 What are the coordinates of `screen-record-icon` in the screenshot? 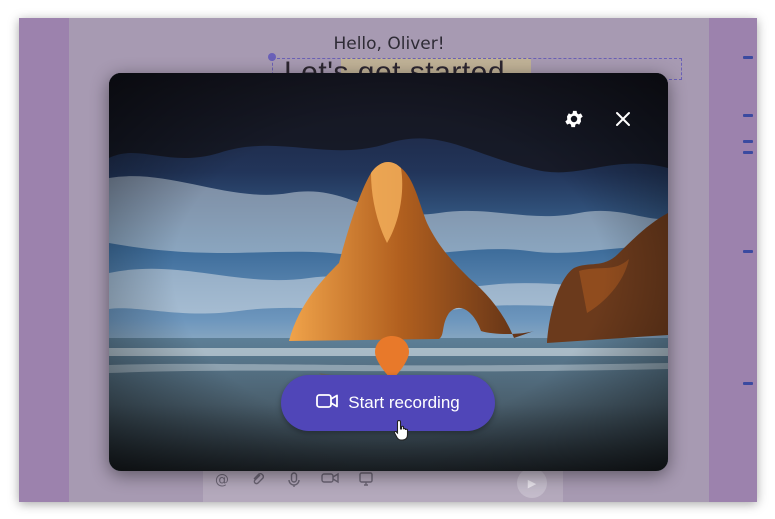 It's located at (366, 482).